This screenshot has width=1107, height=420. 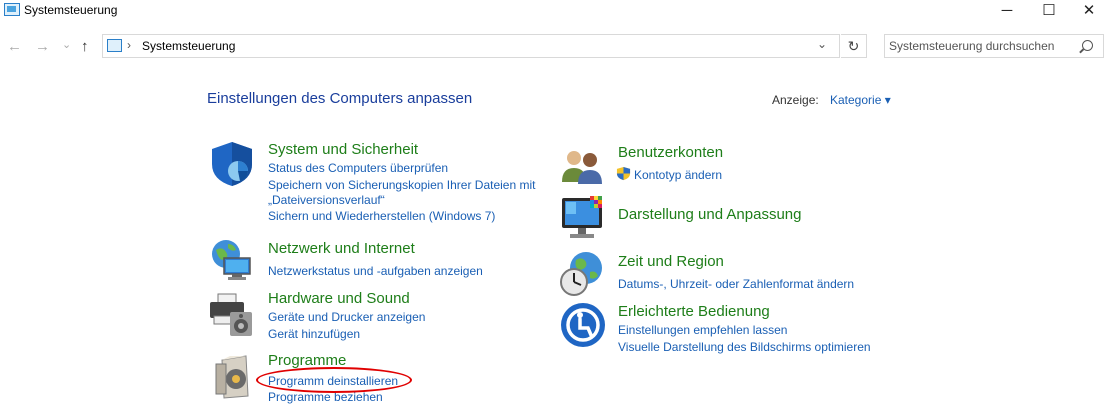 What do you see at coordinates (822, 44) in the screenshot?
I see `chevron-down-icon: ⌄` at bounding box center [822, 44].